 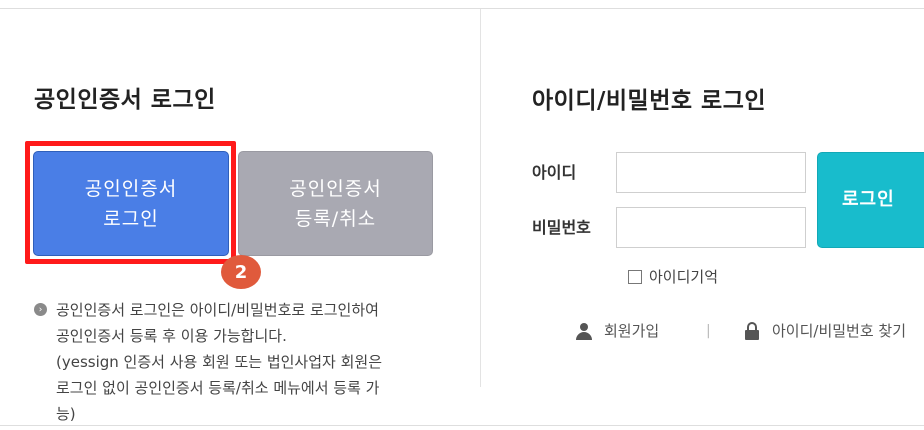 I want to click on id-login-title: 아이디/비밀번호 로그인, so click(x=649, y=101).